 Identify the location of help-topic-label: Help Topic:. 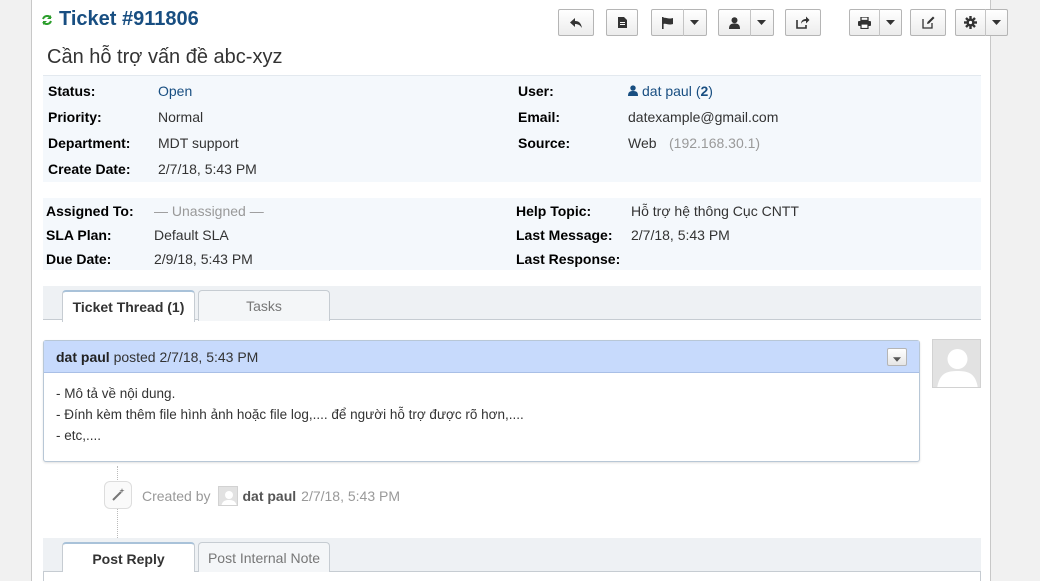
(554, 211).